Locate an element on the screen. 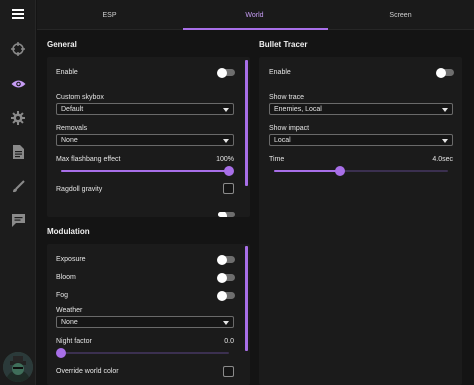 This screenshot has height=385, width=474. skybox-select: Default is located at coordinates (145, 109).